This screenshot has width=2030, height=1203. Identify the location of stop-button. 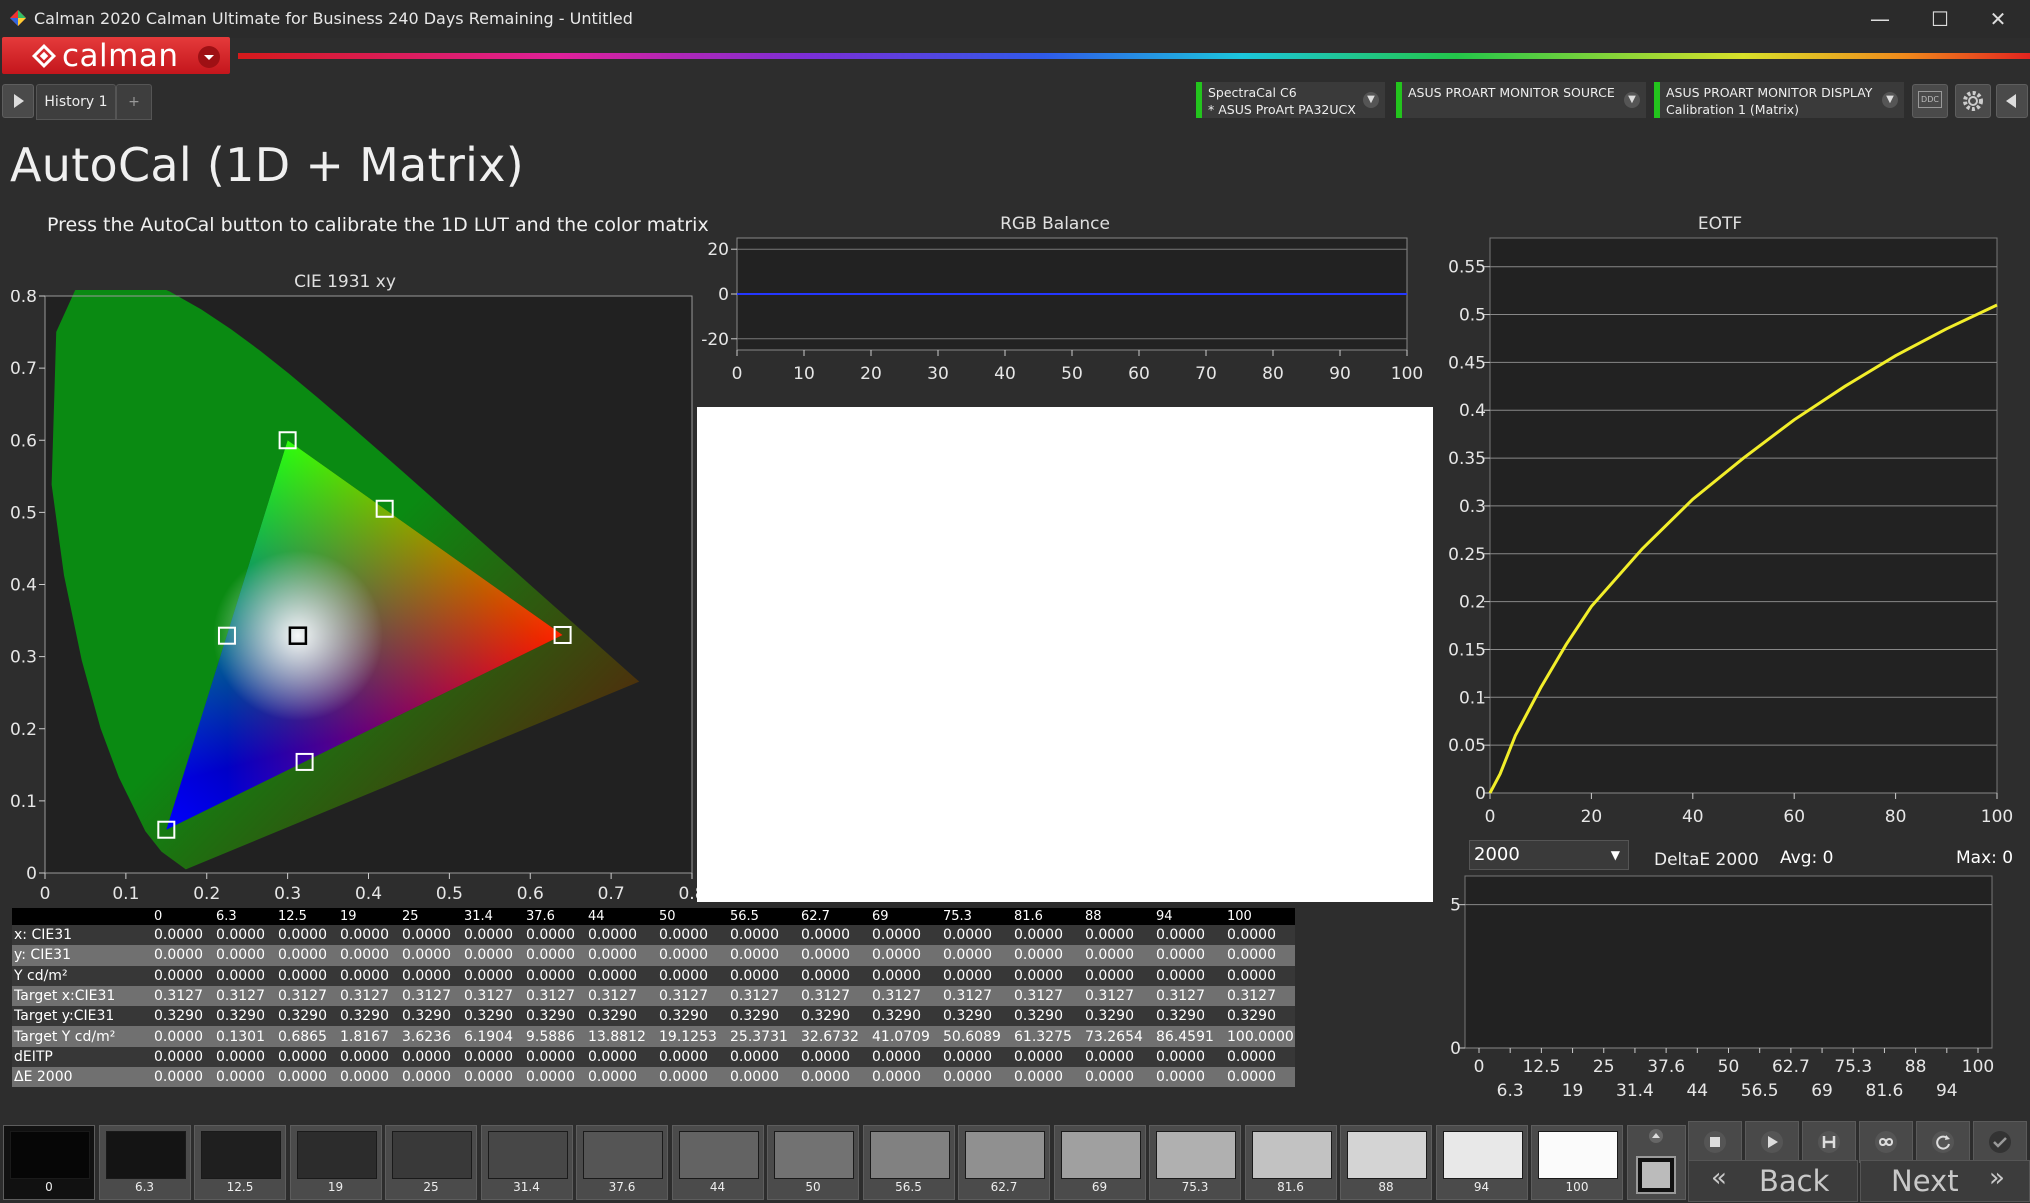
(1715, 1142).